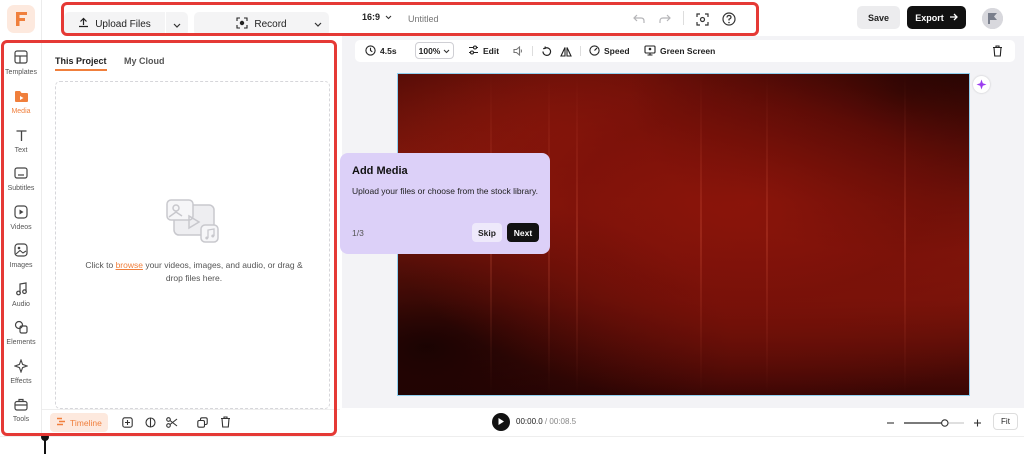 Image resolution: width=1024 pixels, height=454 pixels. Describe the element at coordinates (21, 404) in the screenshot. I see `tools-icon` at that location.